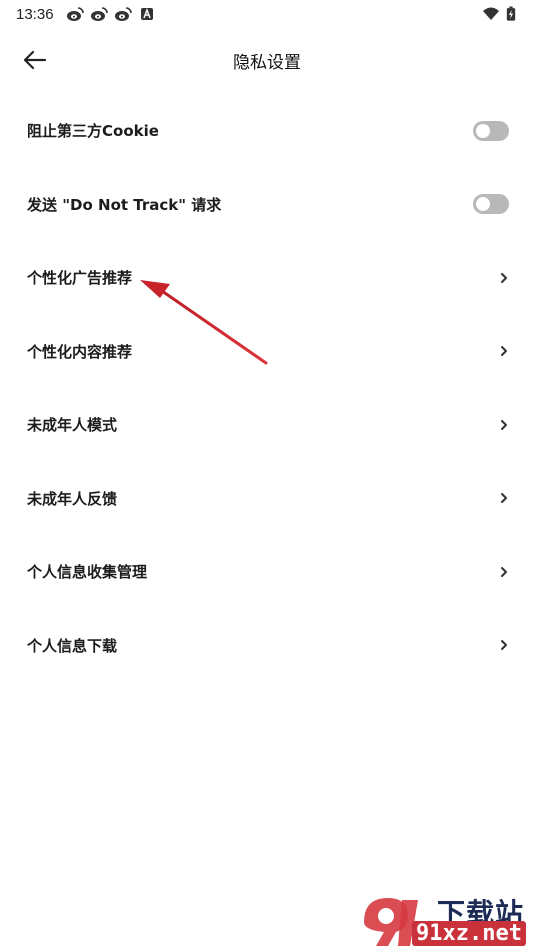  I want to click on arrow-left-icon, so click(35, 60).